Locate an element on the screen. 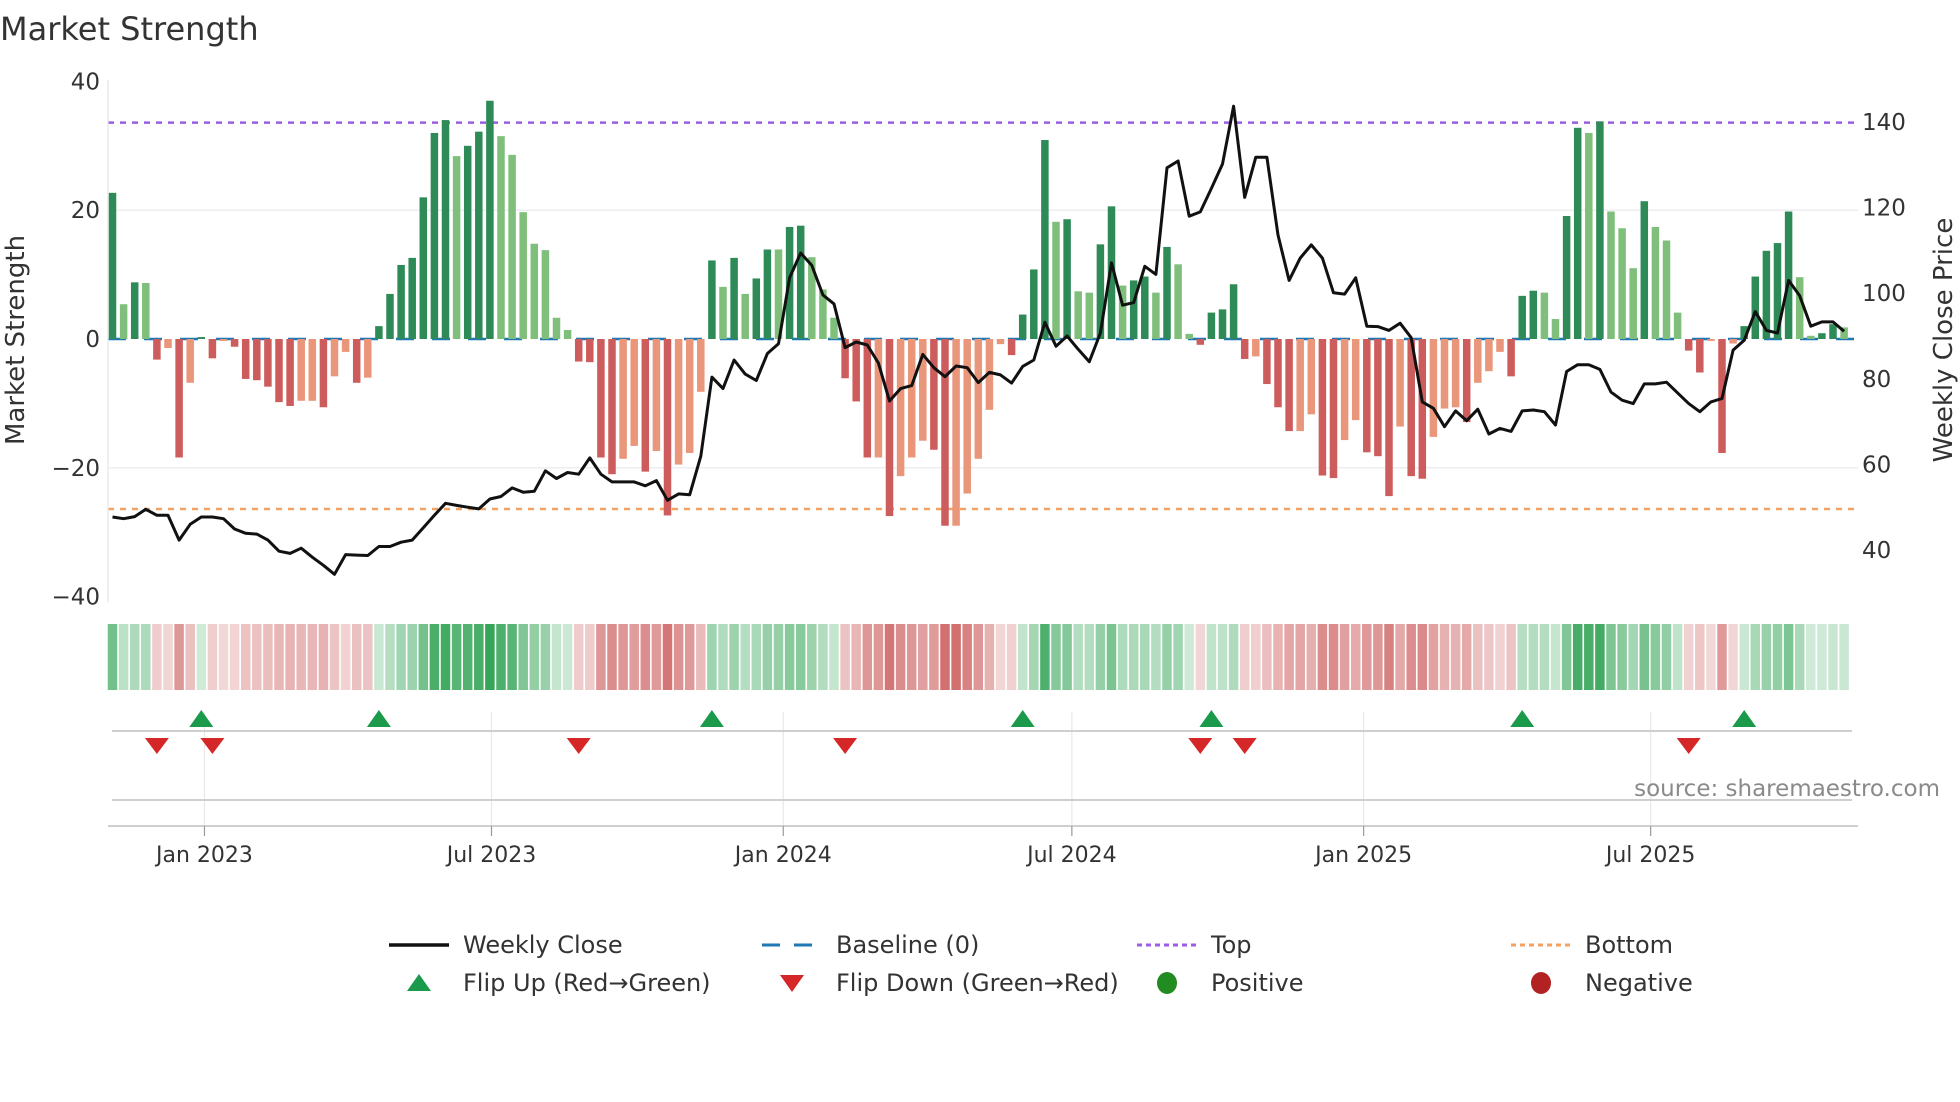  y2-axis-title: Weekly Close Price is located at coordinates (1944, 340).